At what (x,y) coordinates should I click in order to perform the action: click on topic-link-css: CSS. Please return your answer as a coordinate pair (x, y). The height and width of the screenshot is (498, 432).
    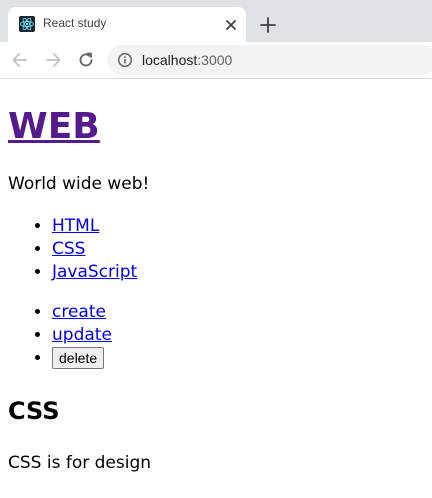
    Looking at the image, I should click on (68, 249).